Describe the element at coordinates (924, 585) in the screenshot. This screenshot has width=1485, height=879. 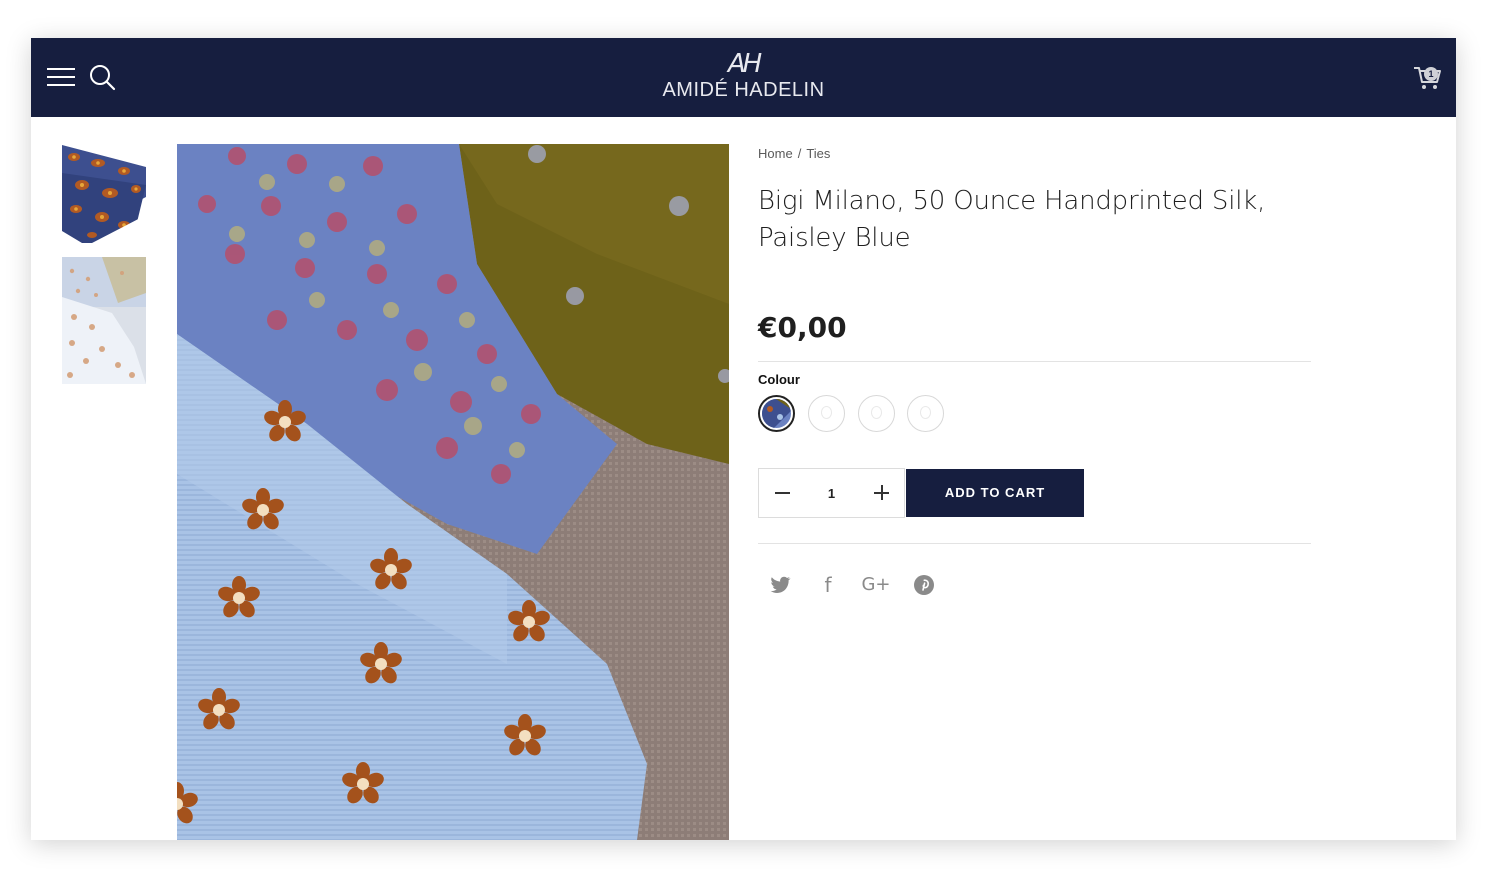
I see `pinterest-icon` at that location.